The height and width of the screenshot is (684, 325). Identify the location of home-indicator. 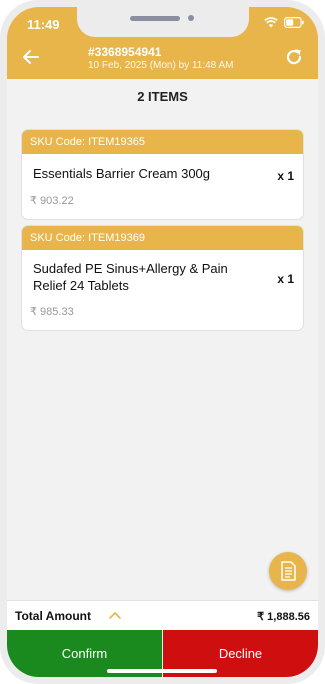
(162, 671).